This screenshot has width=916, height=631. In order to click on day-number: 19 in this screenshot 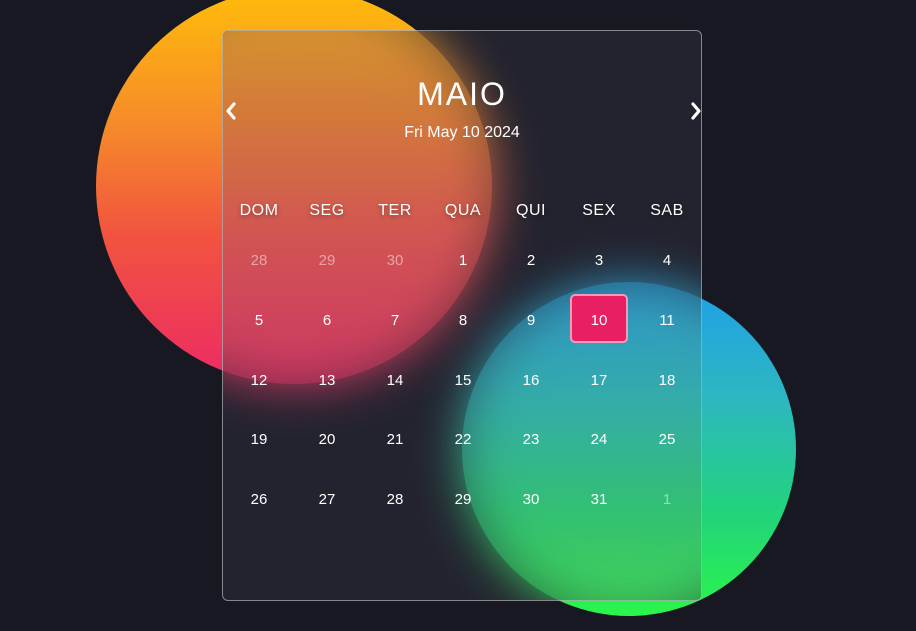, I will do `click(259, 440)`.